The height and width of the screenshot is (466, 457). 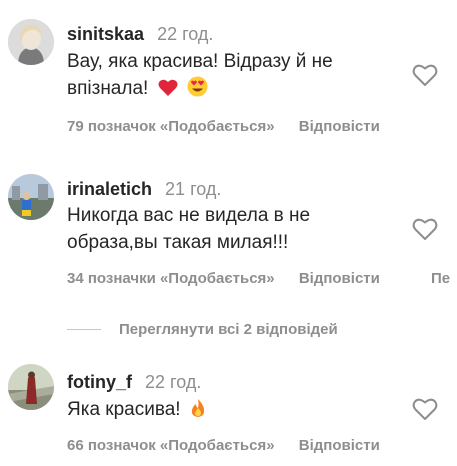 I want to click on username: fotiny_f, so click(x=99, y=382).